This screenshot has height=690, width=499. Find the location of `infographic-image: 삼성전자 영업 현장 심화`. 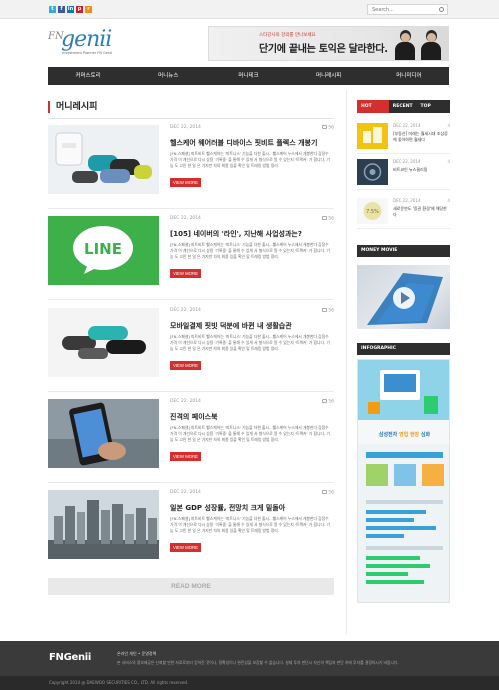

infographic-image: 삼성전자 영업 현장 심화 is located at coordinates (403, 481).